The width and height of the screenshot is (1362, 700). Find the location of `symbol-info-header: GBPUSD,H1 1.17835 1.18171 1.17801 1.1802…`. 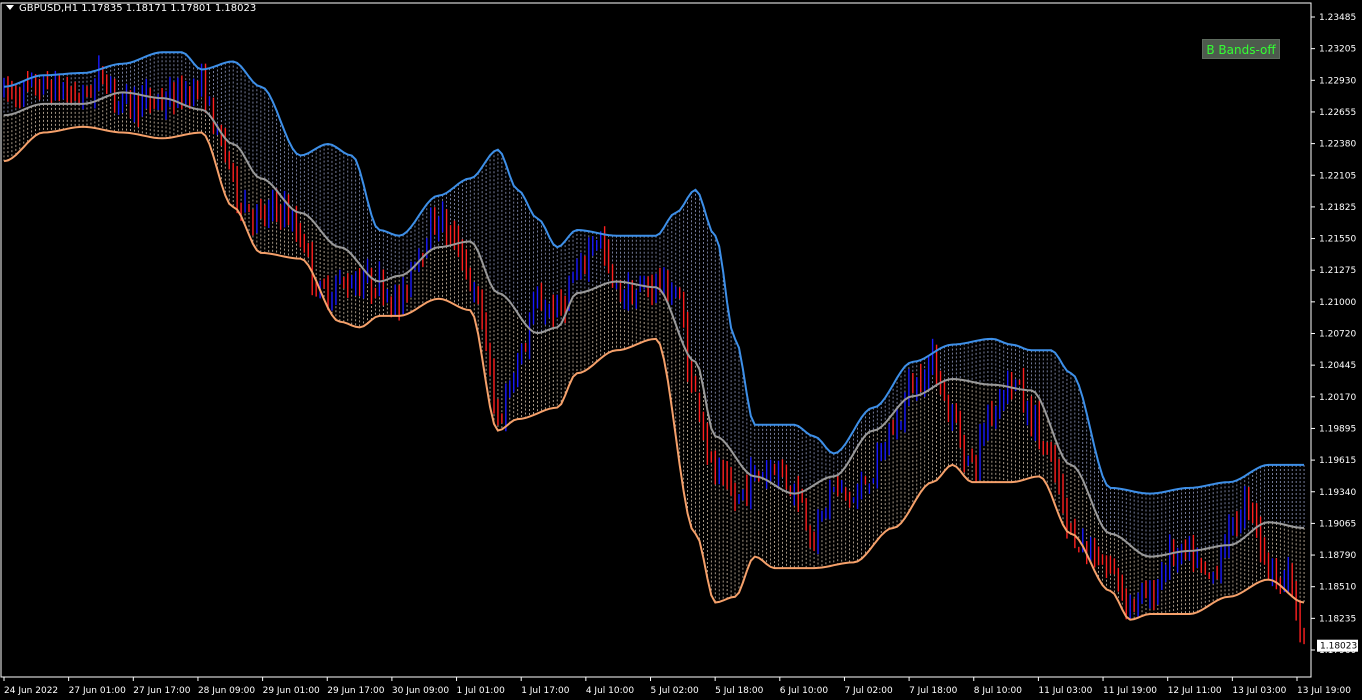

symbol-info-header: GBPUSD,H1 1.17835 1.18171 1.17801 1.1802… is located at coordinates (131, 8).